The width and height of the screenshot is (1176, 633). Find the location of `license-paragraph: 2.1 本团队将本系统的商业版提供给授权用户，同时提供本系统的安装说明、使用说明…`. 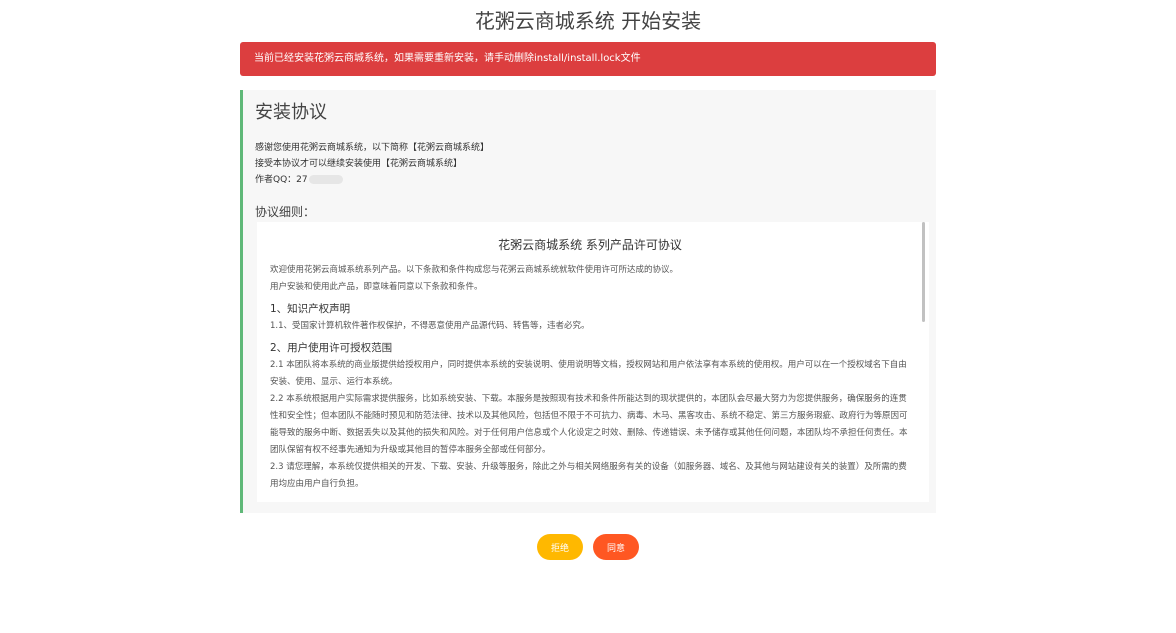

license-paragraph: 2.1 本团队将本系统的商业版提供给授权用户，同时提供本系统的安装说明、使用说明… is located at coordinates (588, 373).